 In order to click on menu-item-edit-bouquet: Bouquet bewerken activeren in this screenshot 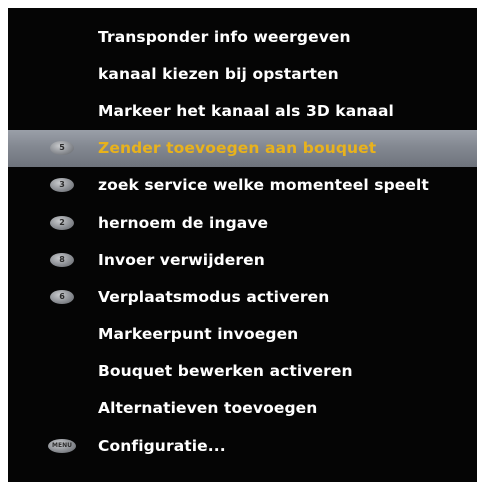, I will do `click(242, 371)`.